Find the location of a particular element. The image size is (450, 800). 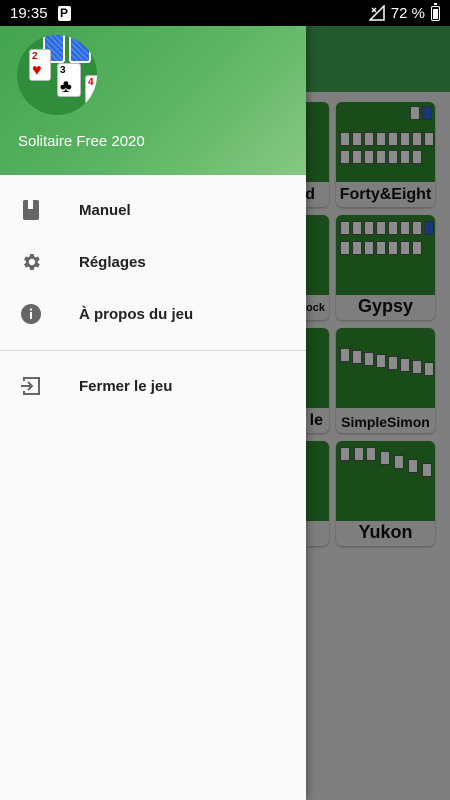

menu-label: À propos du jeu is located at coordinates (136, 314).